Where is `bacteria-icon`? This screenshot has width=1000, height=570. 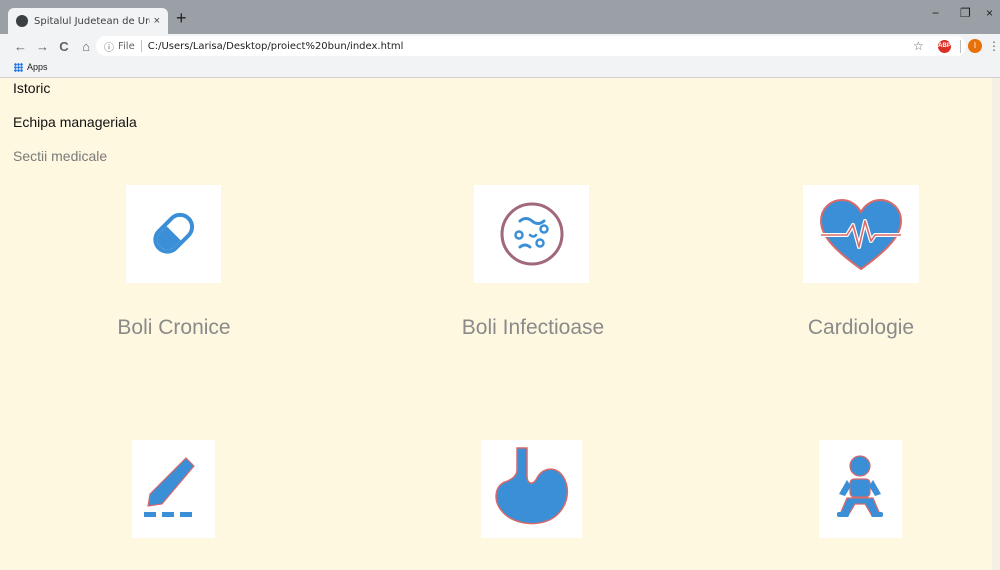
bacteria-icon is located at coordinates (532, 234).